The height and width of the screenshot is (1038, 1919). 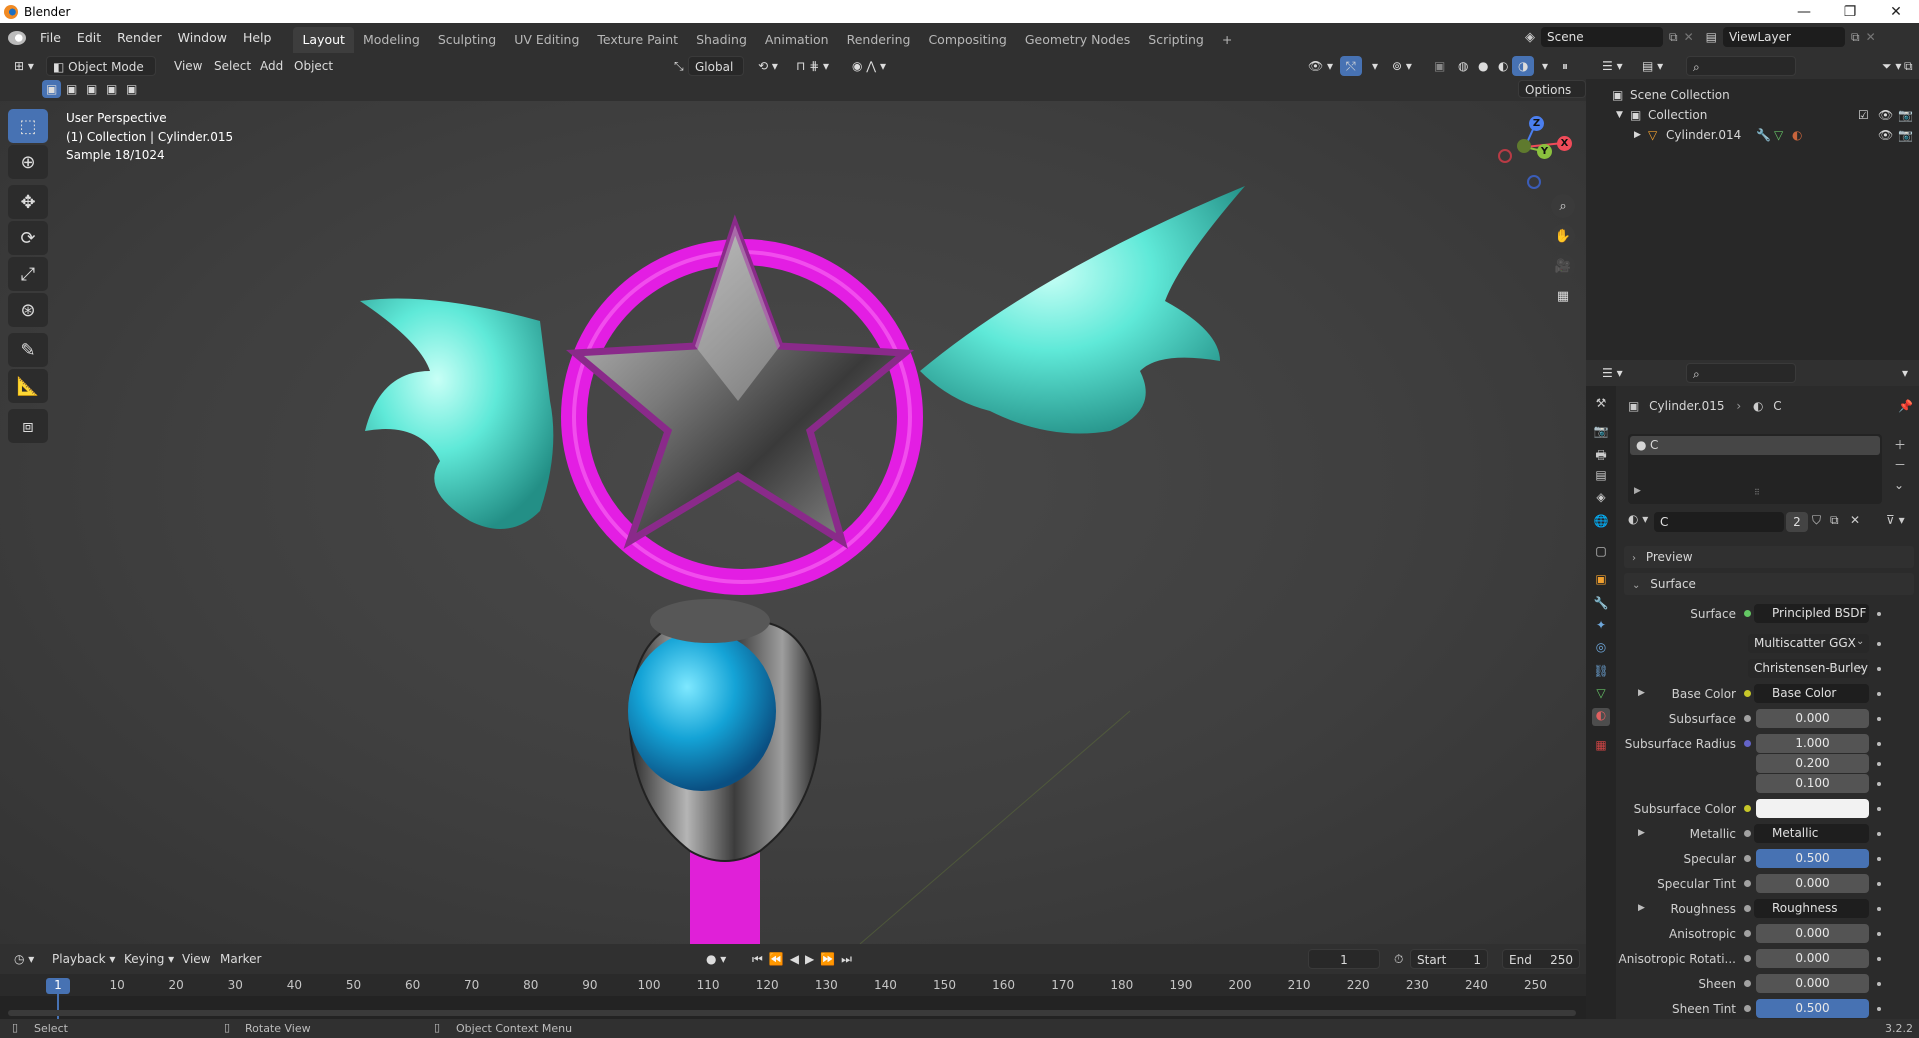 What do you see at coordinates (1601, 553) in the screenshot?
I see `collection-tab-icon: ▢` at bounding box center [1601, 553].